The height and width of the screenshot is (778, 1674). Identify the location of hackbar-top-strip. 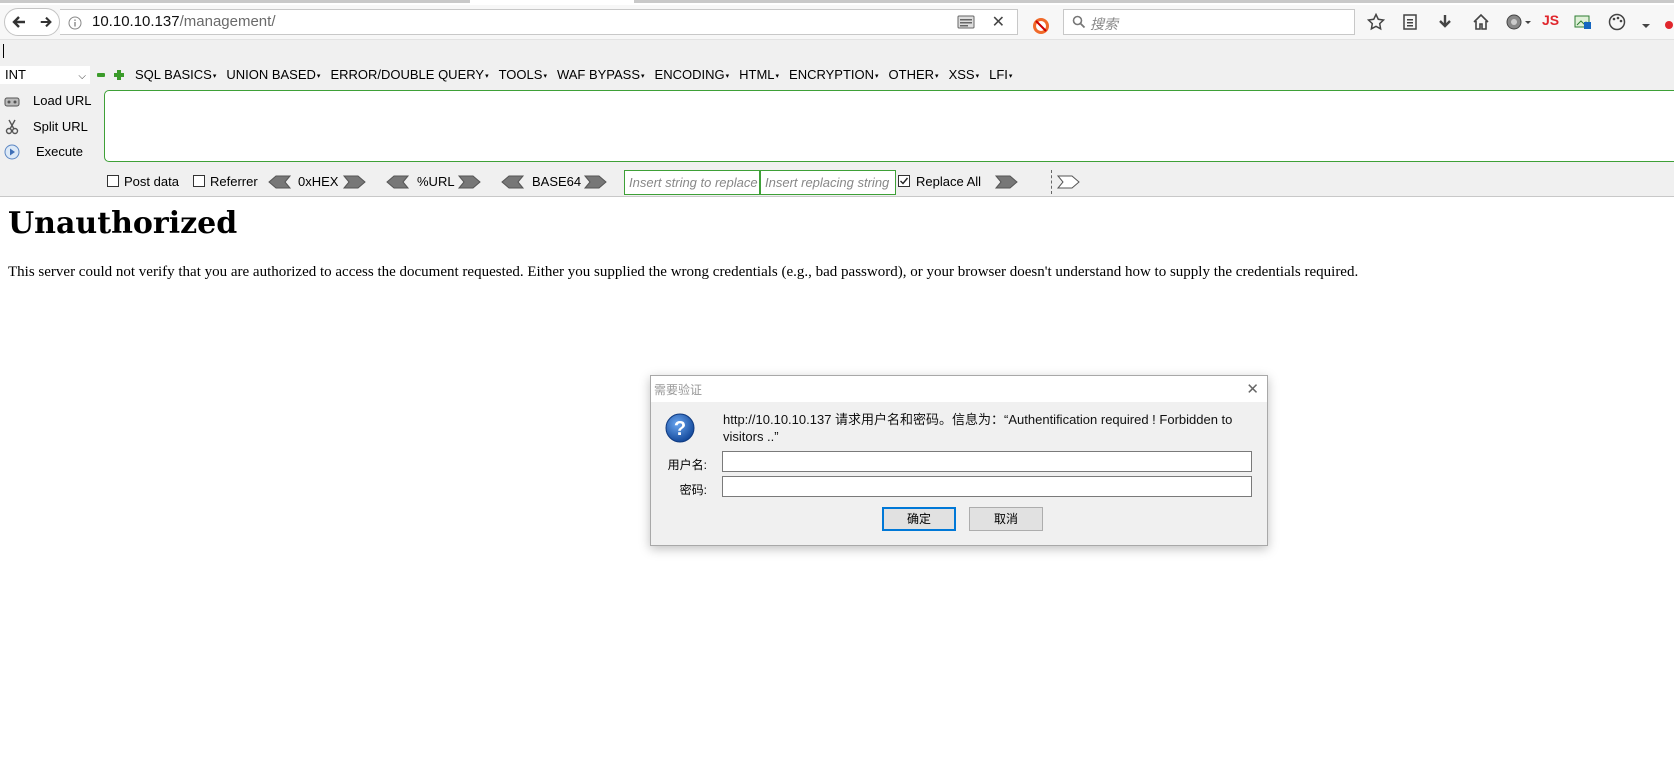
(837, 51).